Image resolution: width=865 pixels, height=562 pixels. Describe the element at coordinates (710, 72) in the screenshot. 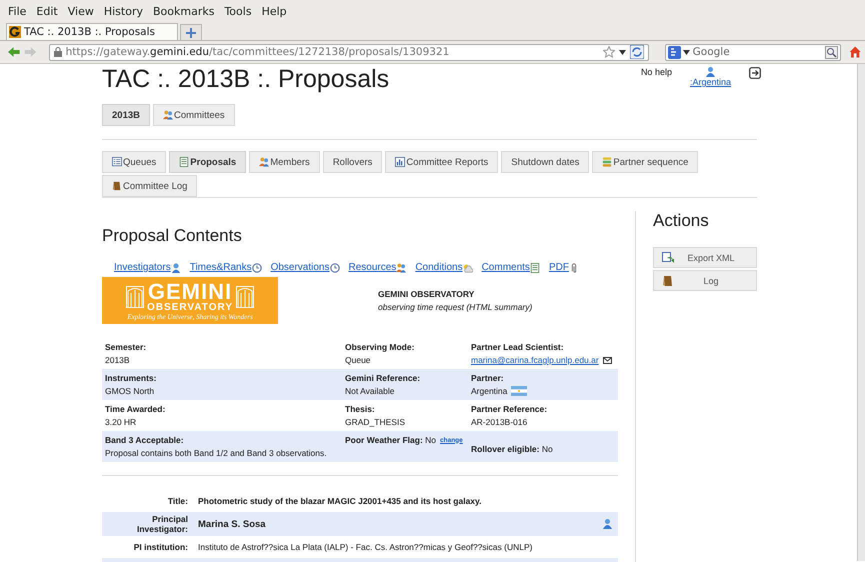

I see `user-icon` at that location.